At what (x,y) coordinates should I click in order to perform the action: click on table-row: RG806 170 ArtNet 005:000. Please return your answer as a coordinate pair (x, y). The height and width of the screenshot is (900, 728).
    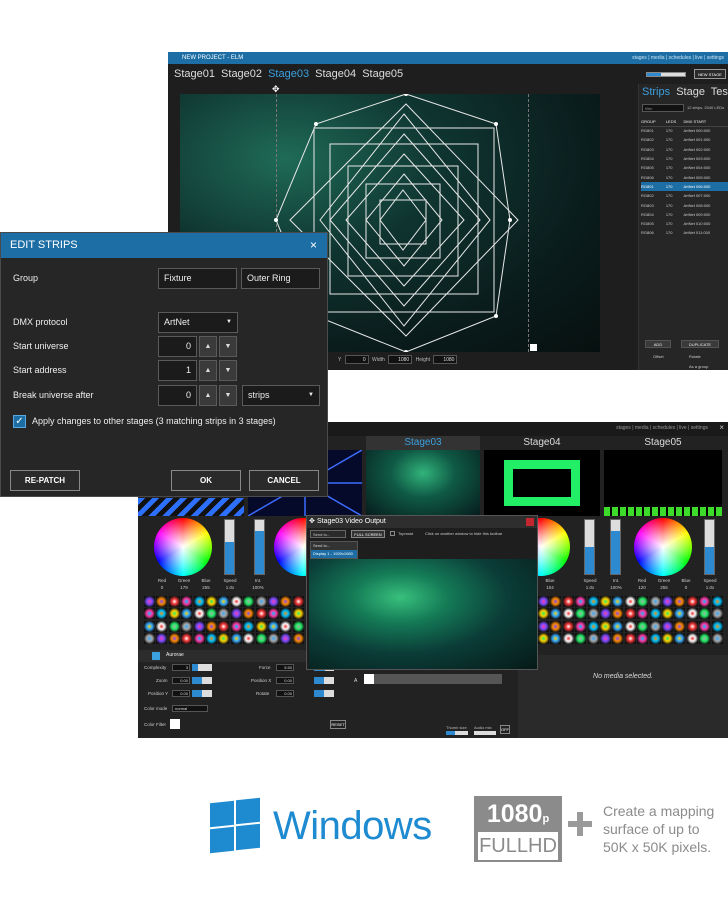
    Looking at the image, I should click on (684, 176).